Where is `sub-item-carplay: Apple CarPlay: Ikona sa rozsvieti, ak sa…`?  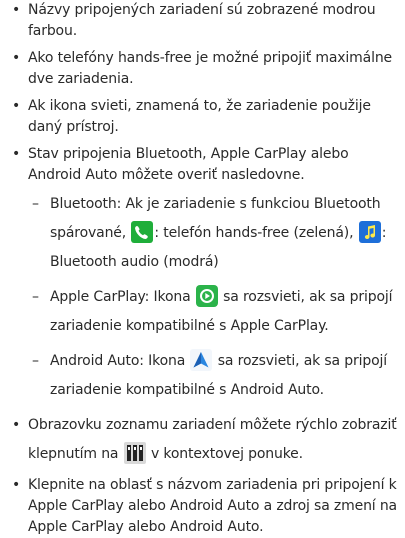 sub-item-carplay: Apple CarPlay: Ikona sa rozsvieti, ak sa… is located at coordinates (213, 312).